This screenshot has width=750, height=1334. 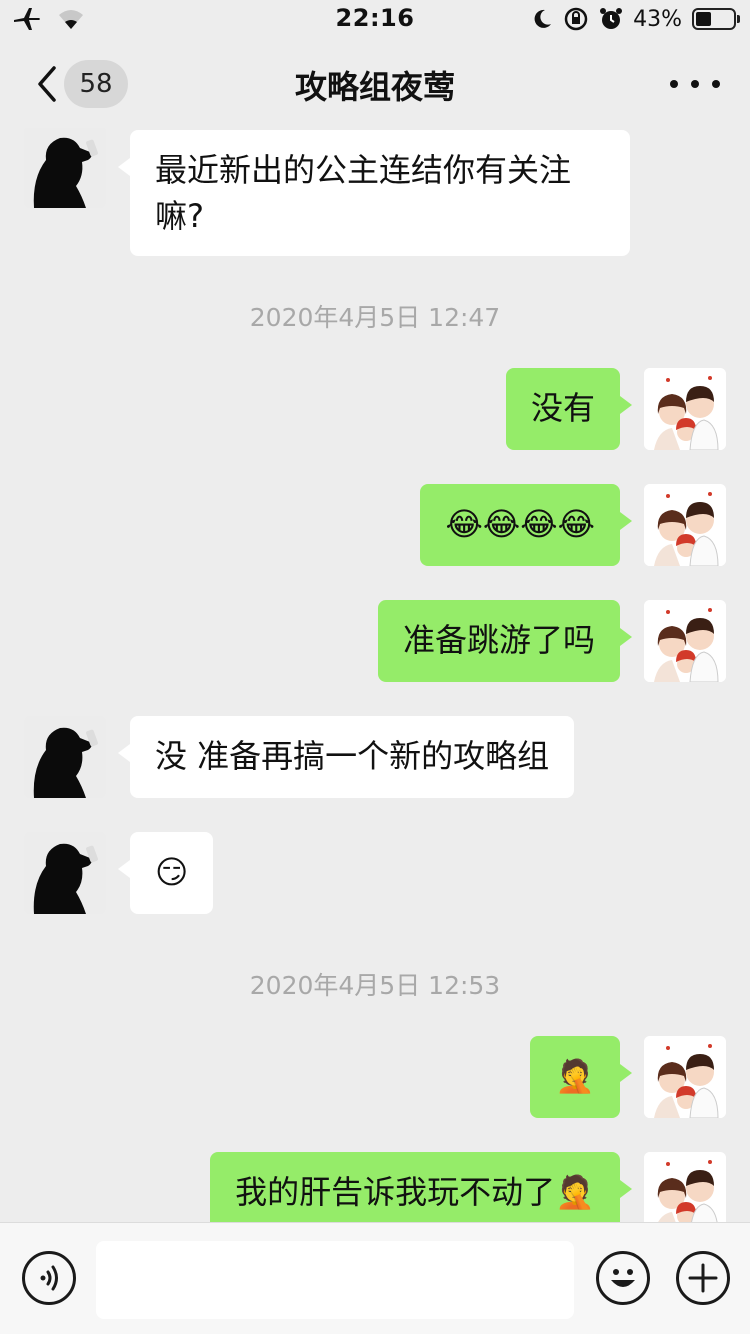 I want to click on message-bubble-sent: 😂😂😂😂, so click(x=526, y=525).